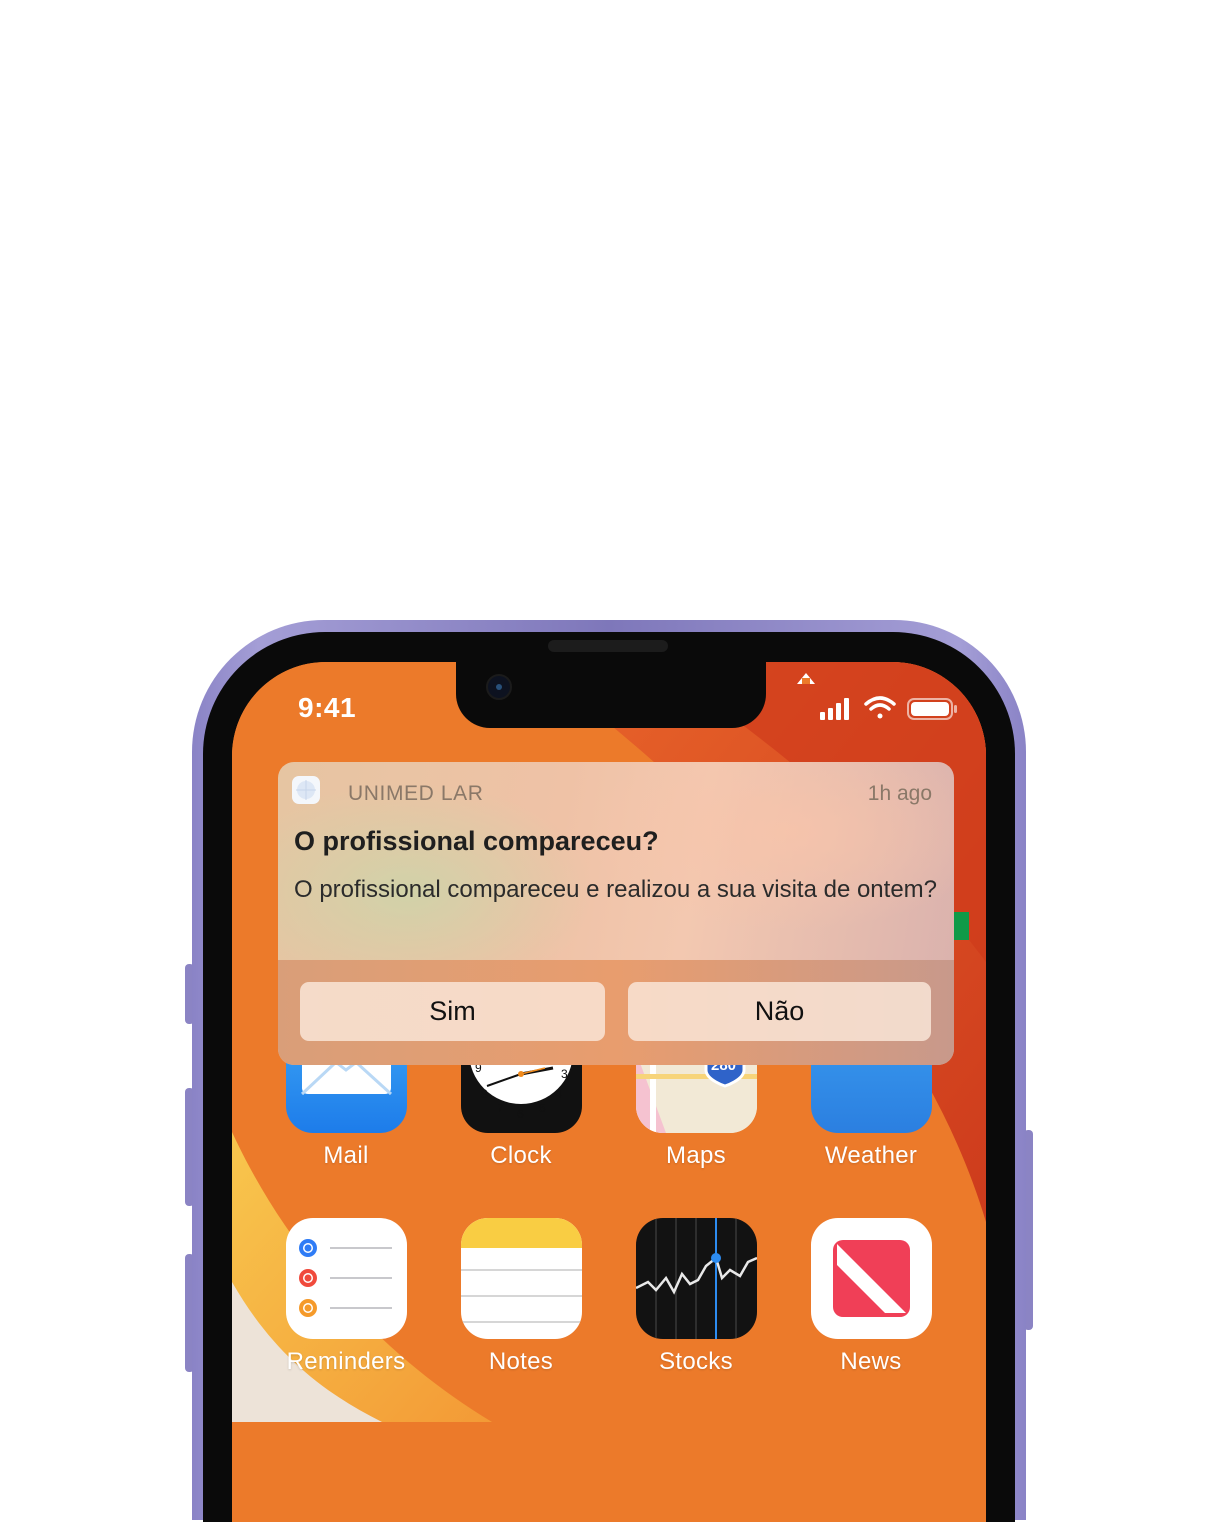  Describe the element at coordinates (476, 841) in the screenshot. I see `notification-title: O profissional compareceu?` at that location.